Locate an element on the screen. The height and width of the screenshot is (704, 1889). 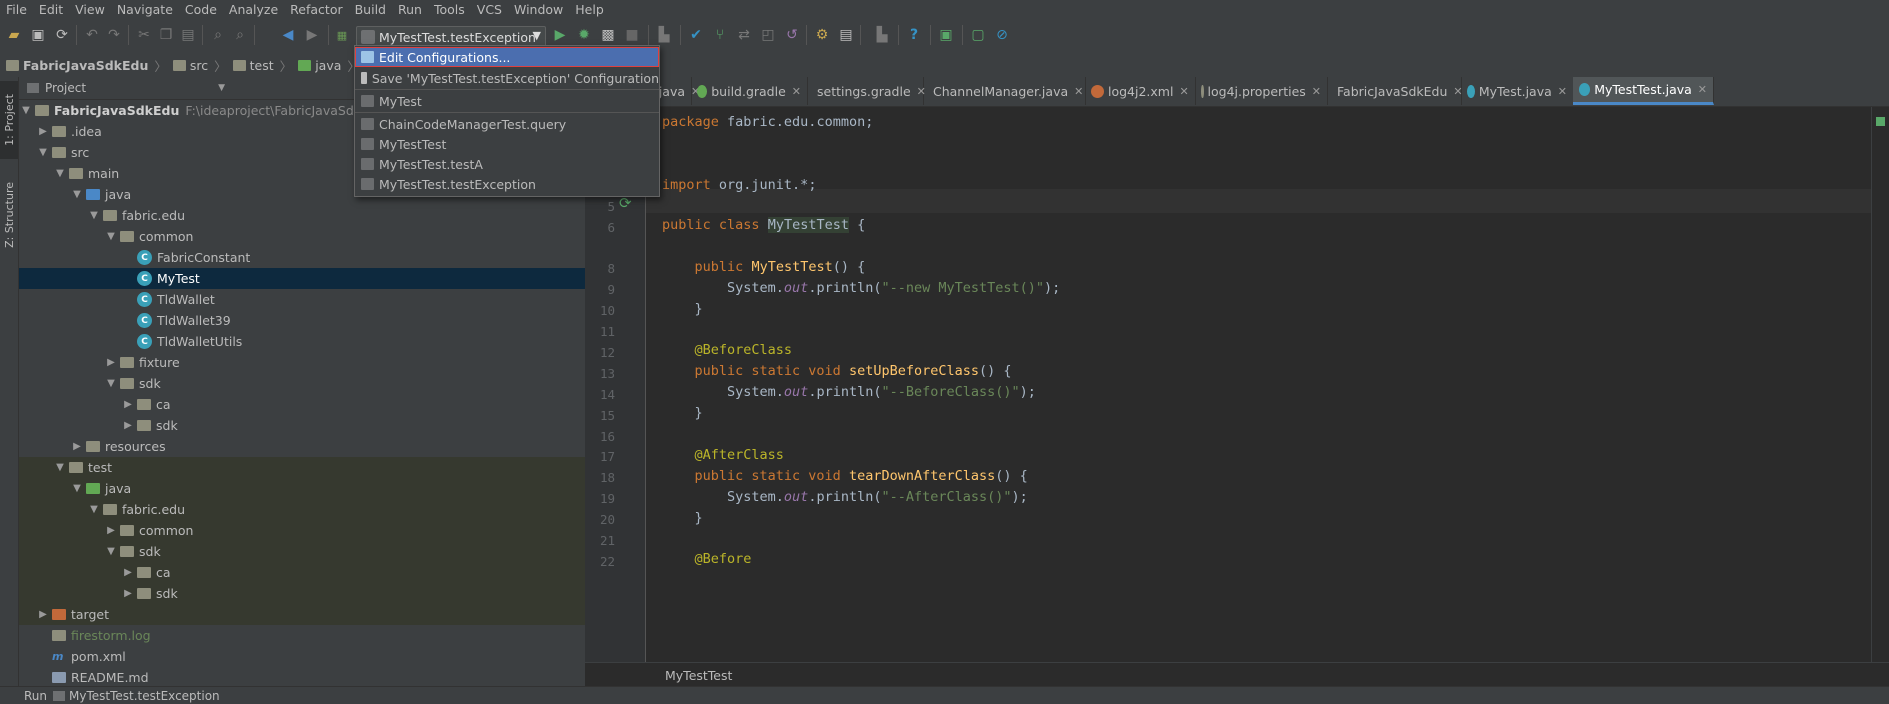
tree-item: ▼ java is located at coordinates (302, 488).